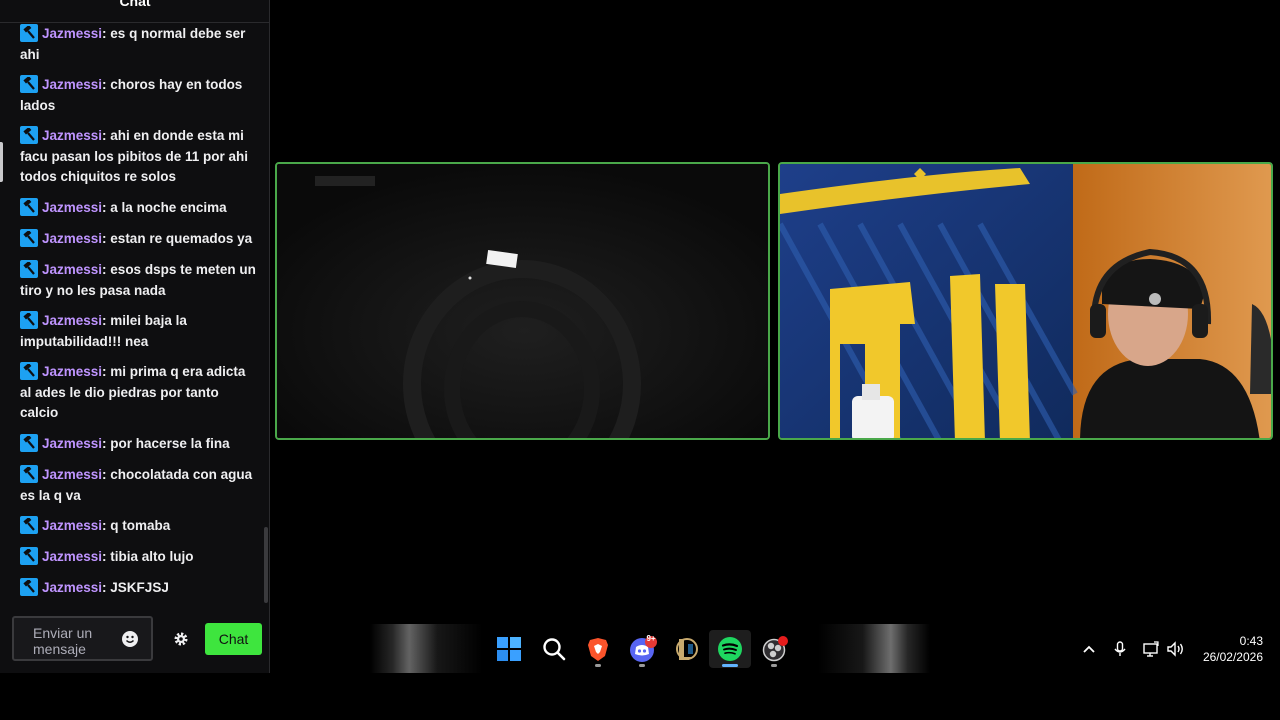 Image resolution: width=1280 pixels, height=720 pixels. I want to click on windows-start-icon, so click(509, 649).